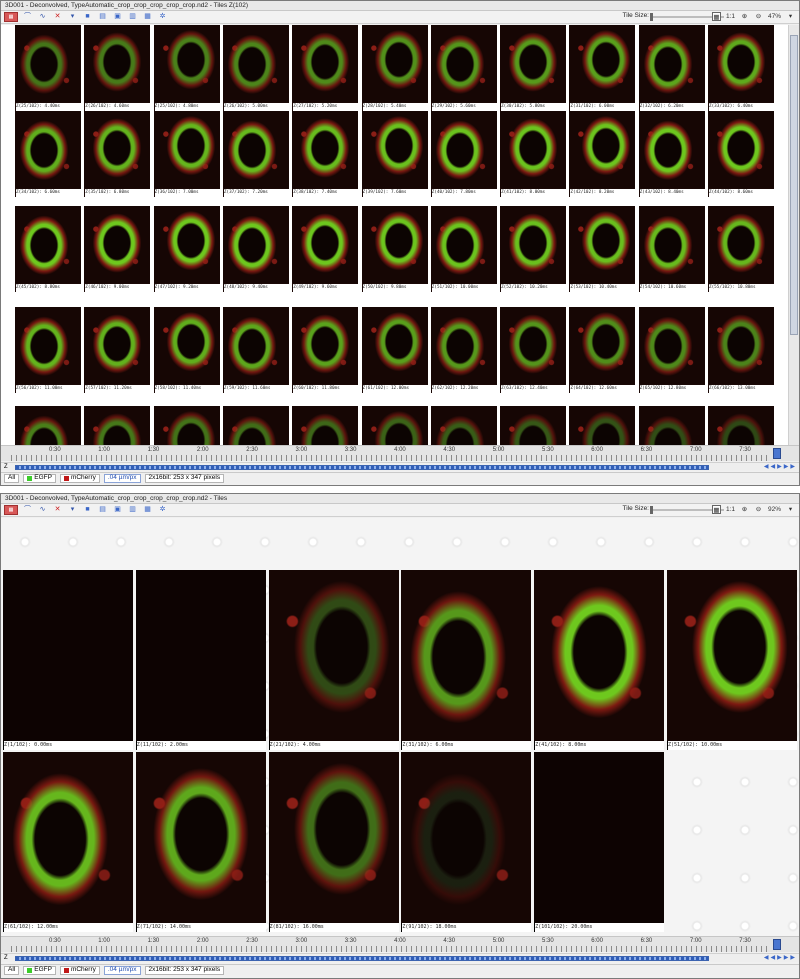 Image resolution: width=800 pixels, height=979 pixels. What do you see at coordinates (42, 17) in the screenshot?
I see `lut-icon: ∿` at bounding box center [42, 17].